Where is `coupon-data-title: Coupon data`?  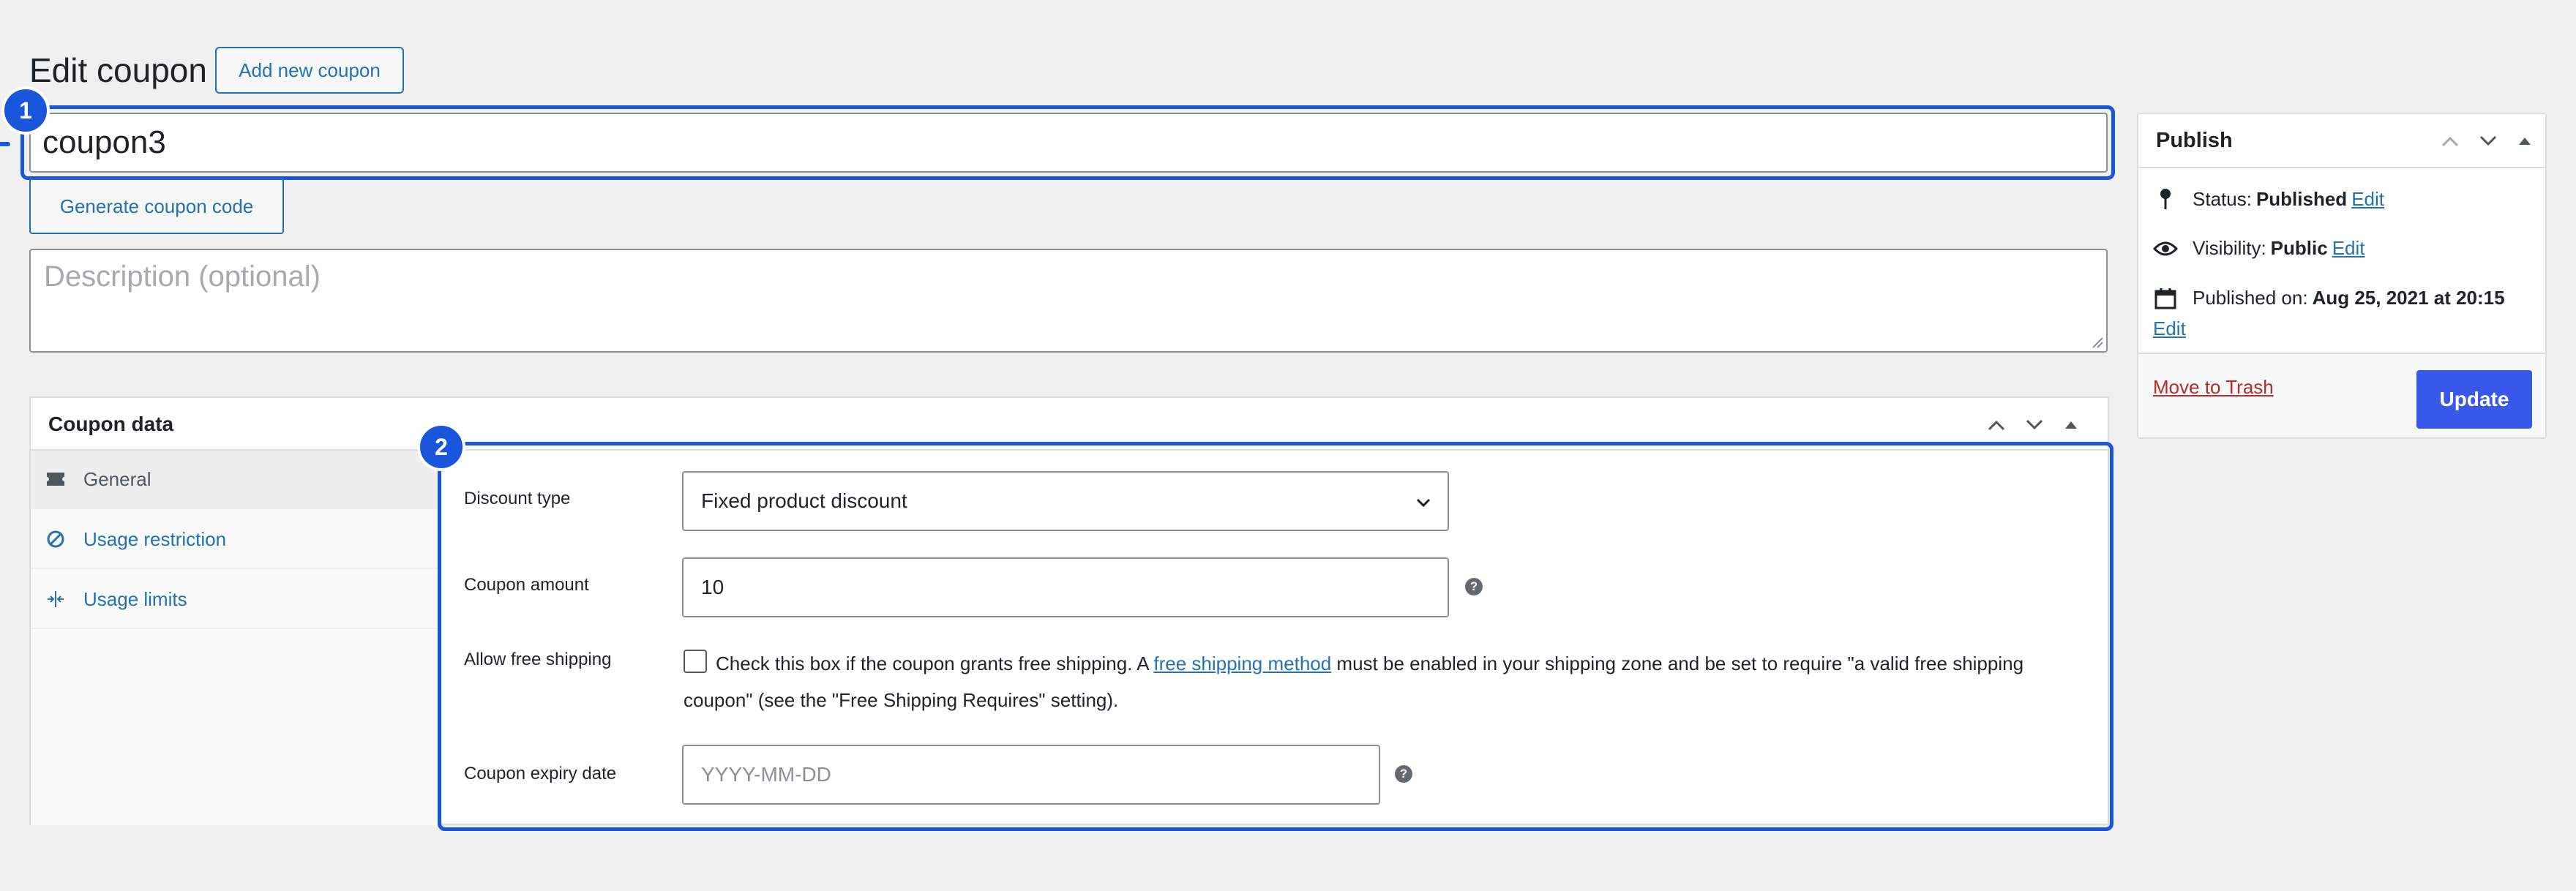
coupon-data-title: Coupon data is located at coordinates (111, 424).